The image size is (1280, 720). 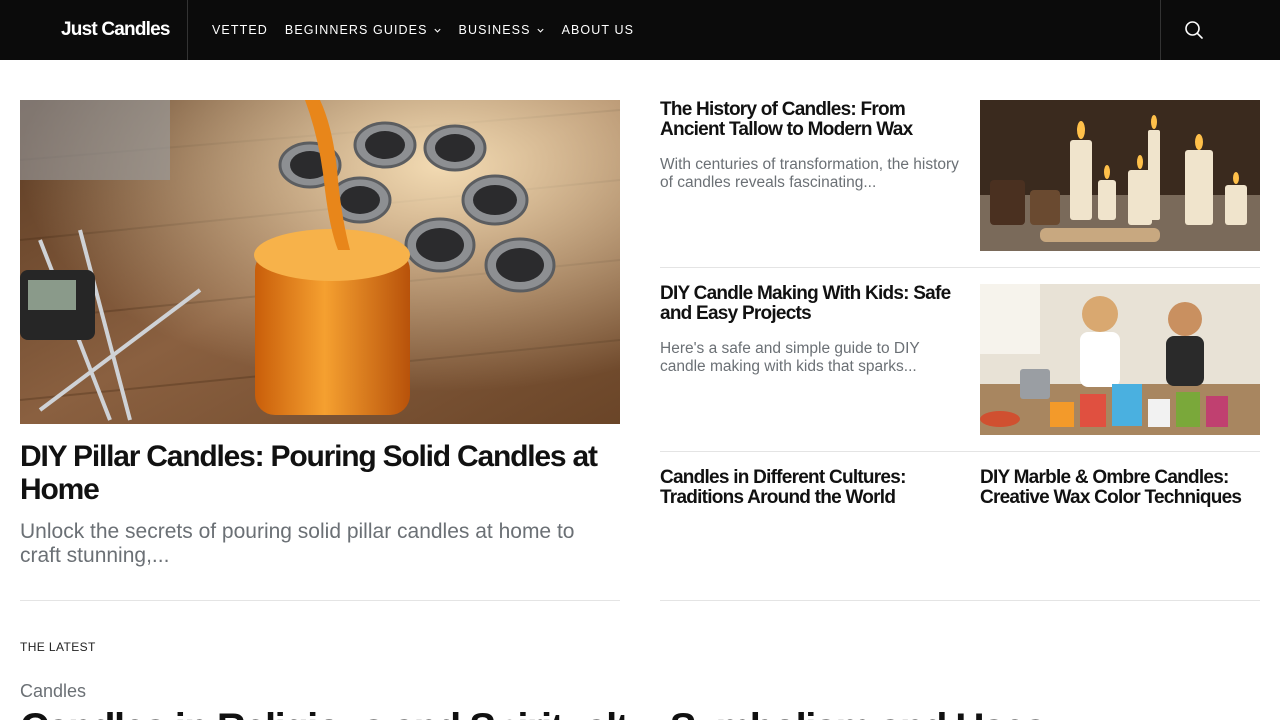 I want to click on nav-item-label: BUSINESS, so click(x=494, y=30).